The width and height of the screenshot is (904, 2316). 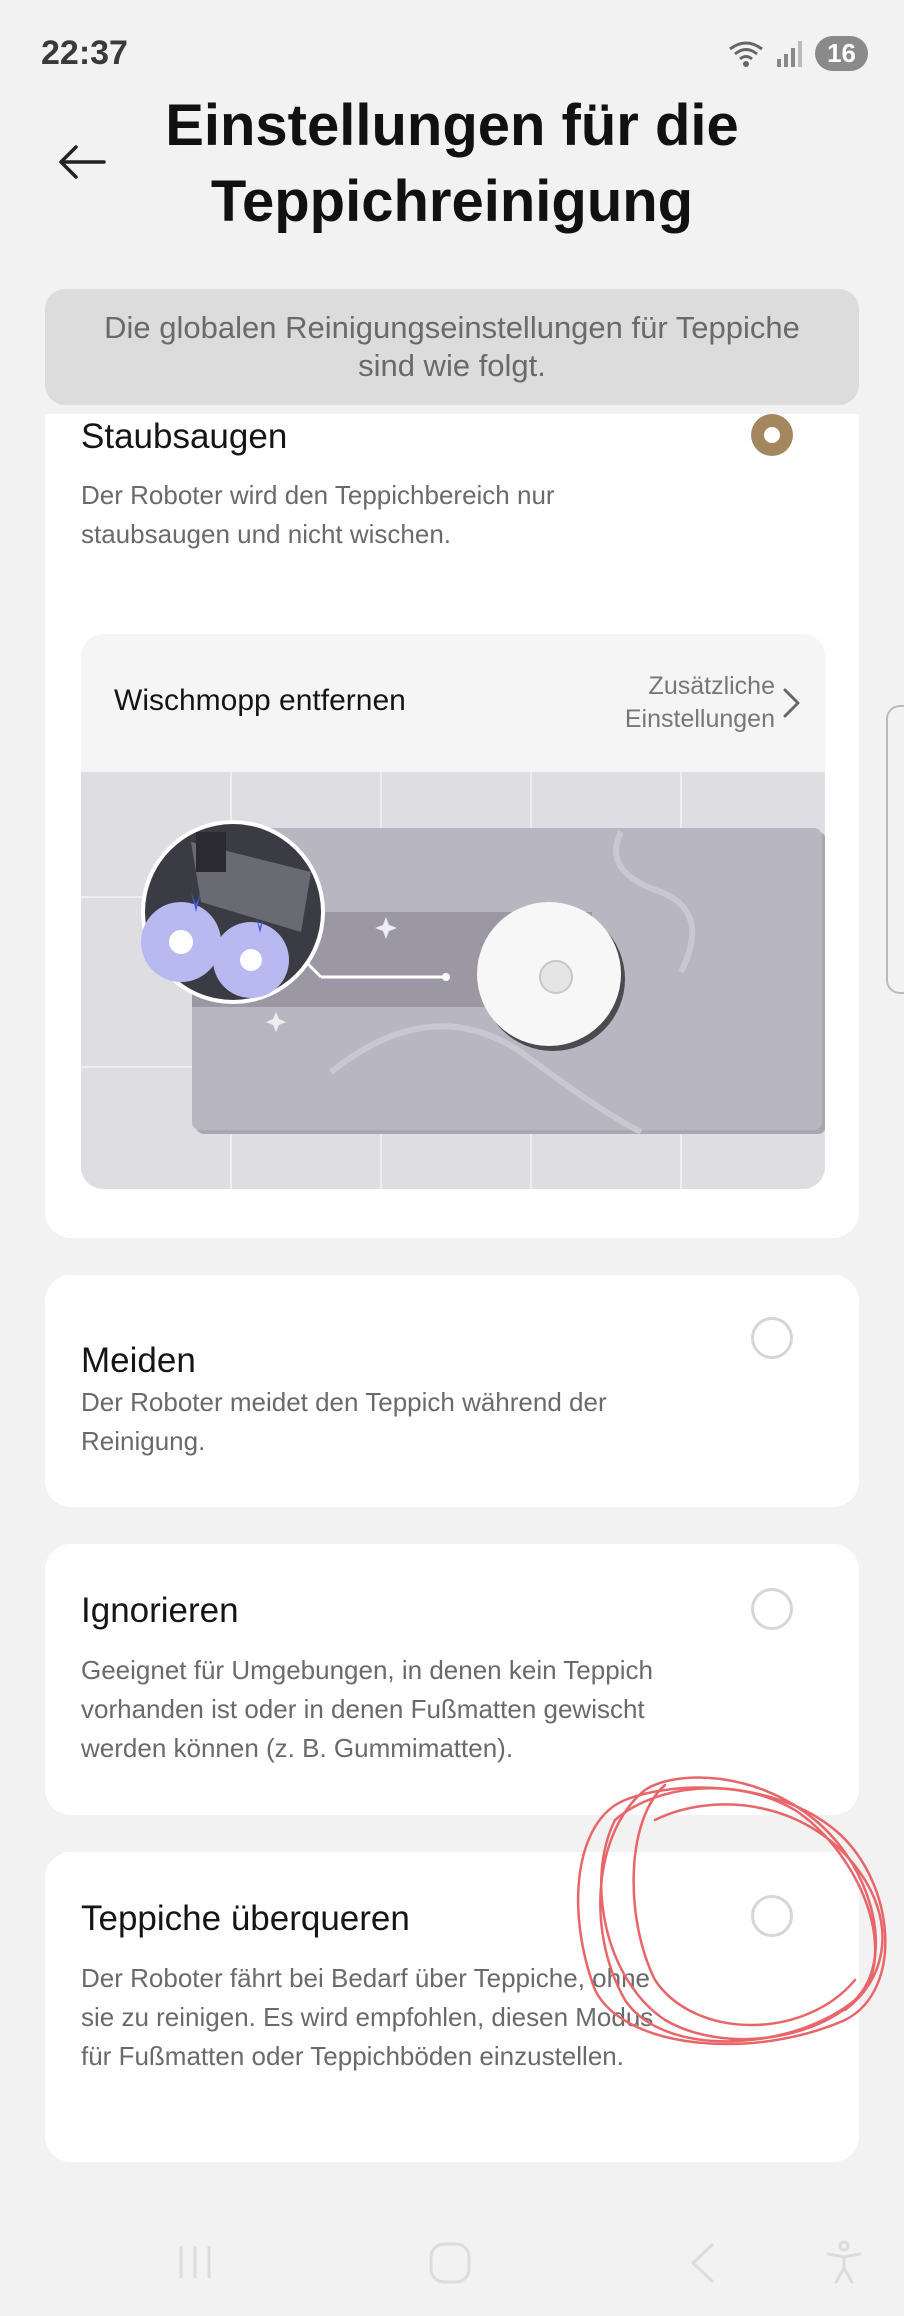 I want to click on mop-label: Wischmopp entfernen, so click(x=260, y=700).